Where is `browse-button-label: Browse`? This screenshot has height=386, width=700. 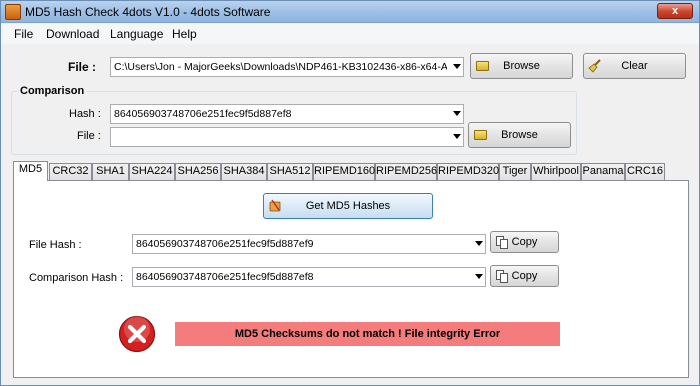
browse-button-label: Browse is located at coordinates (521, 66).